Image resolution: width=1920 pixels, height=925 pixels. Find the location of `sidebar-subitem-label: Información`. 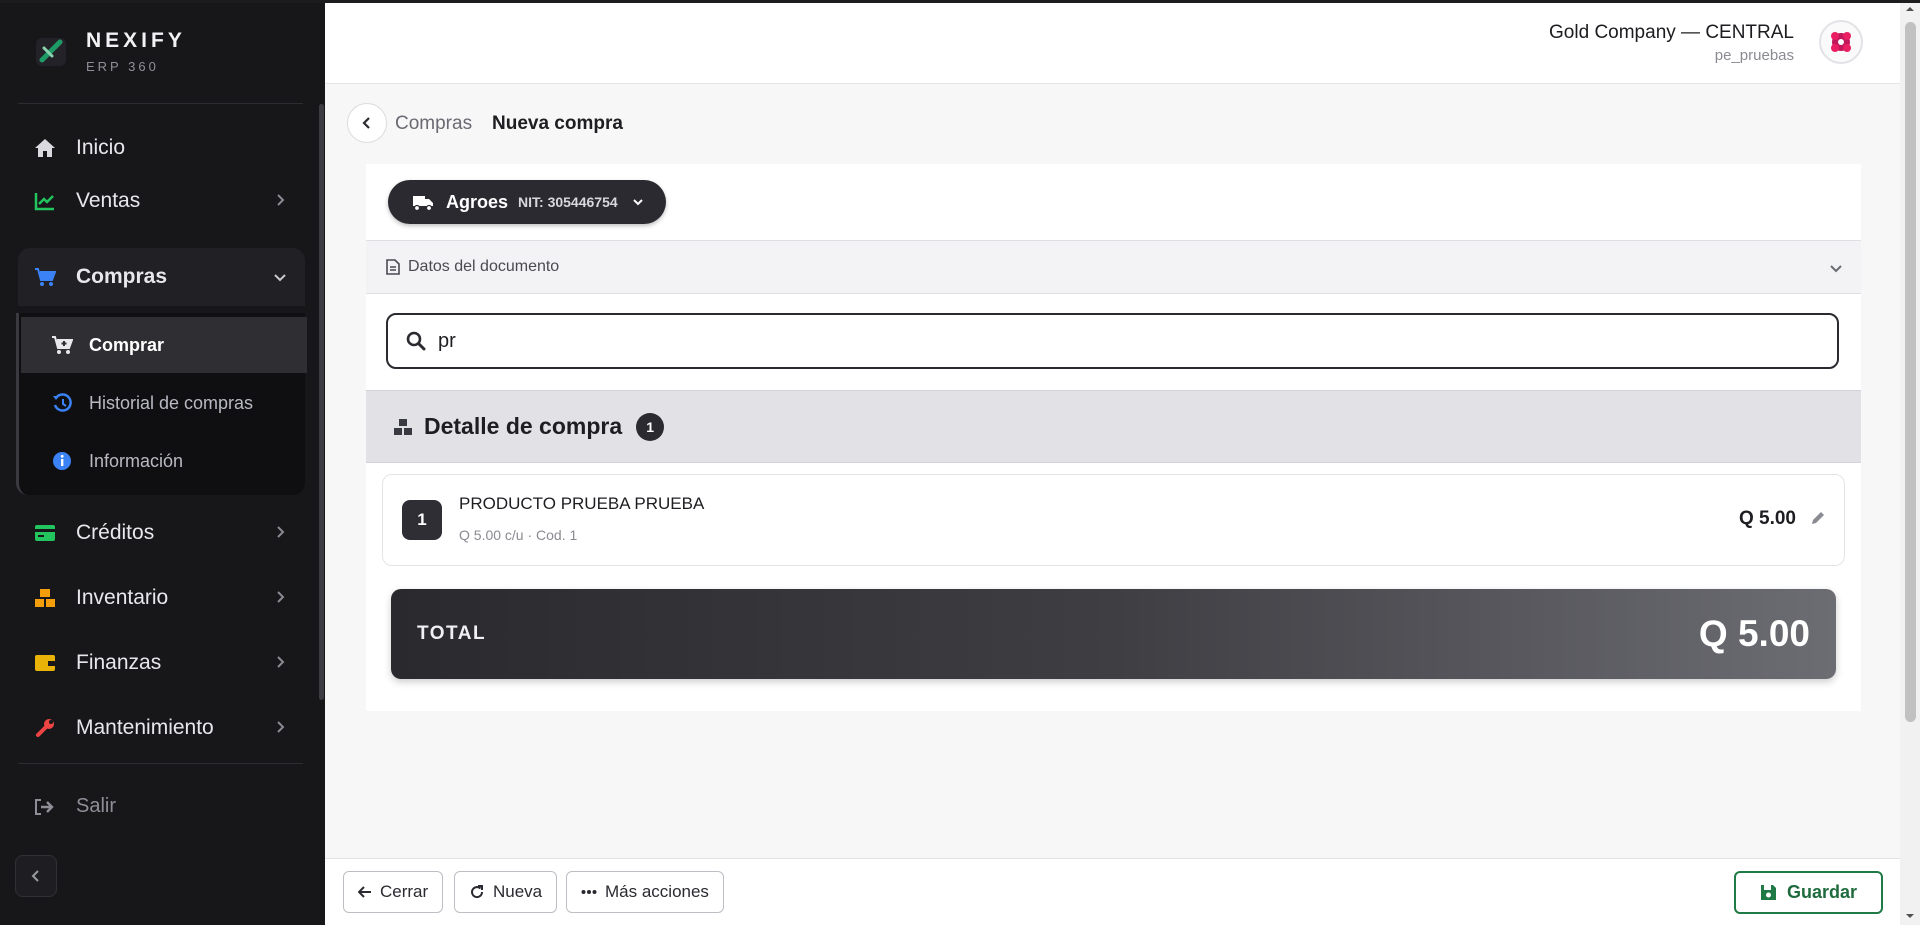

sidebar-subitem-label: Información is located at coordinates (136, 460).